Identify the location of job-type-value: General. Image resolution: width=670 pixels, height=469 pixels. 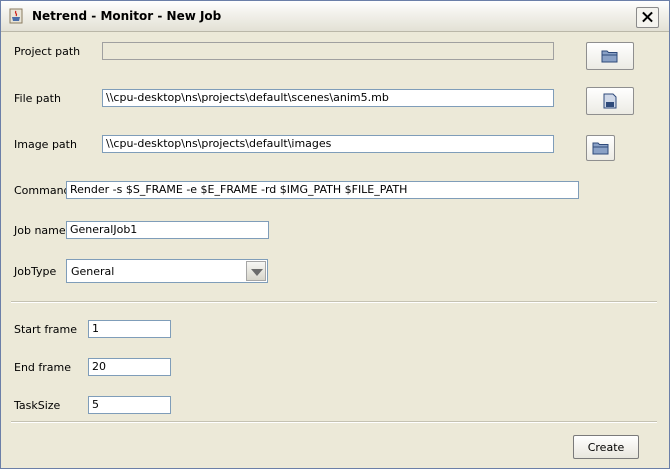
(93, 271).